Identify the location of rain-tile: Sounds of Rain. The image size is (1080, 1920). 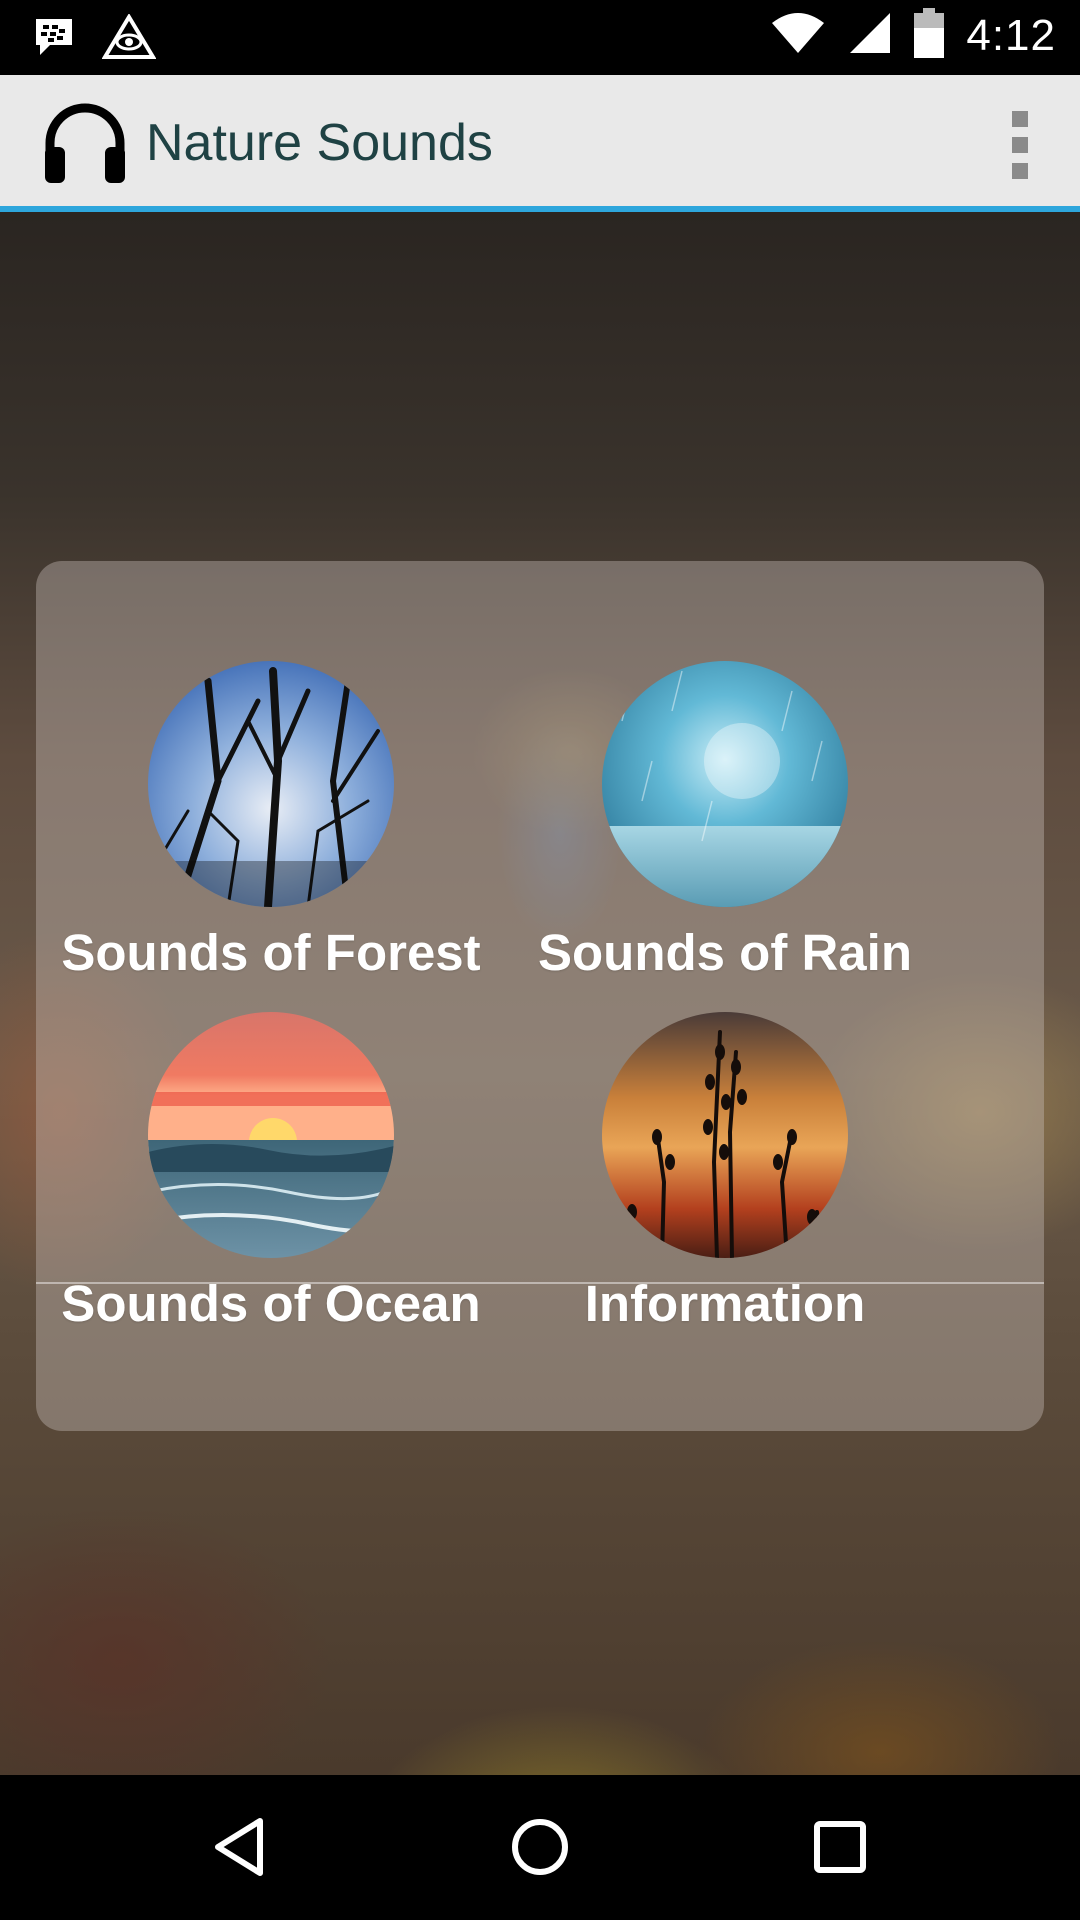
(725, 821).